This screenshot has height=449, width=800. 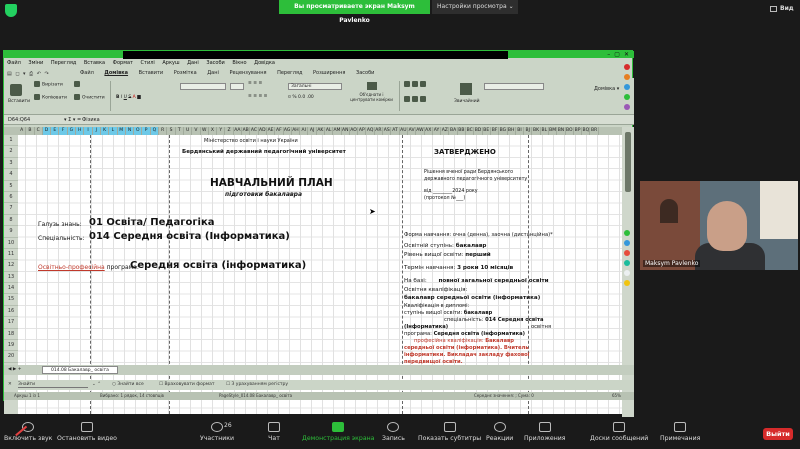 I want to click on currency-icon: ¤, so click(x=289, y=97).